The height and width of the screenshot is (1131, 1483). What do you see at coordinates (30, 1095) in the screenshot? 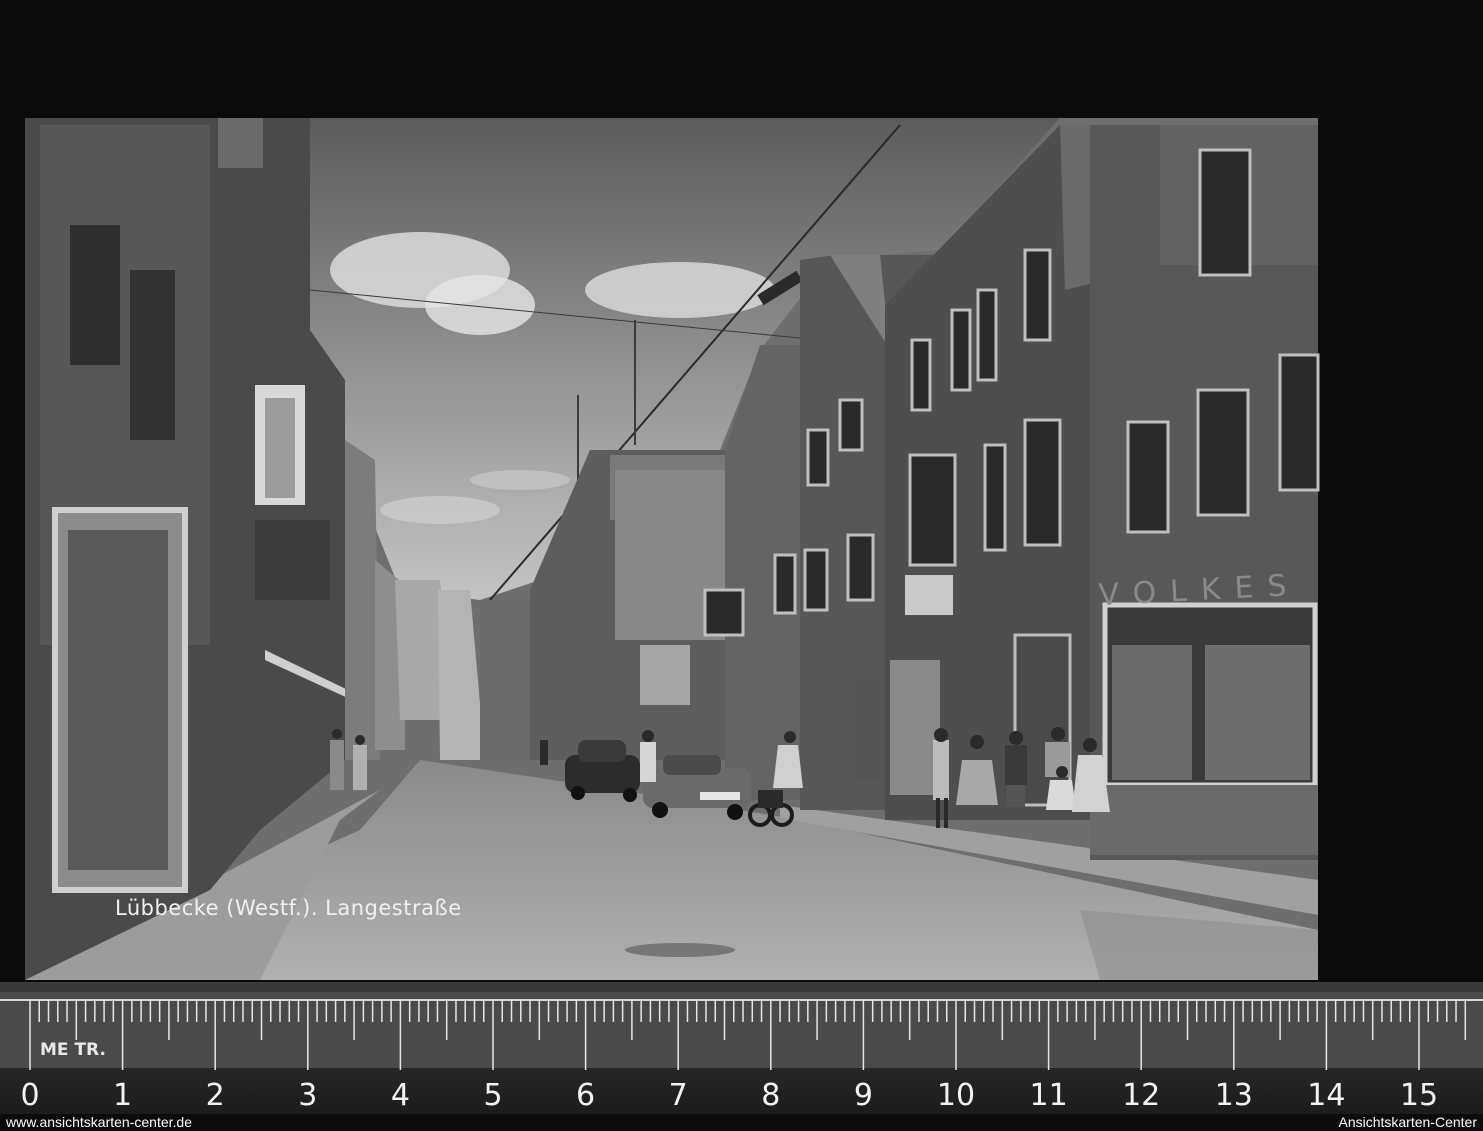
I see `ruler-number: 0` at bounding box center [30, 1095].